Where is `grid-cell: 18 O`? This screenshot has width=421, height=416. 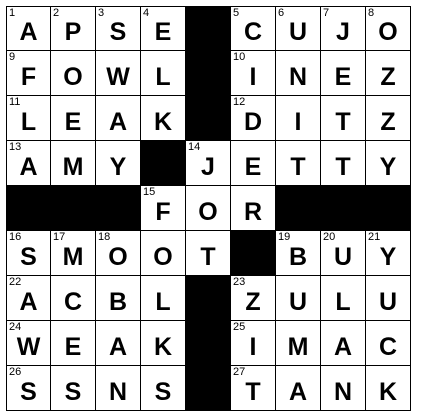 grid-cell: 18 O is located at coordinates (118, 253).